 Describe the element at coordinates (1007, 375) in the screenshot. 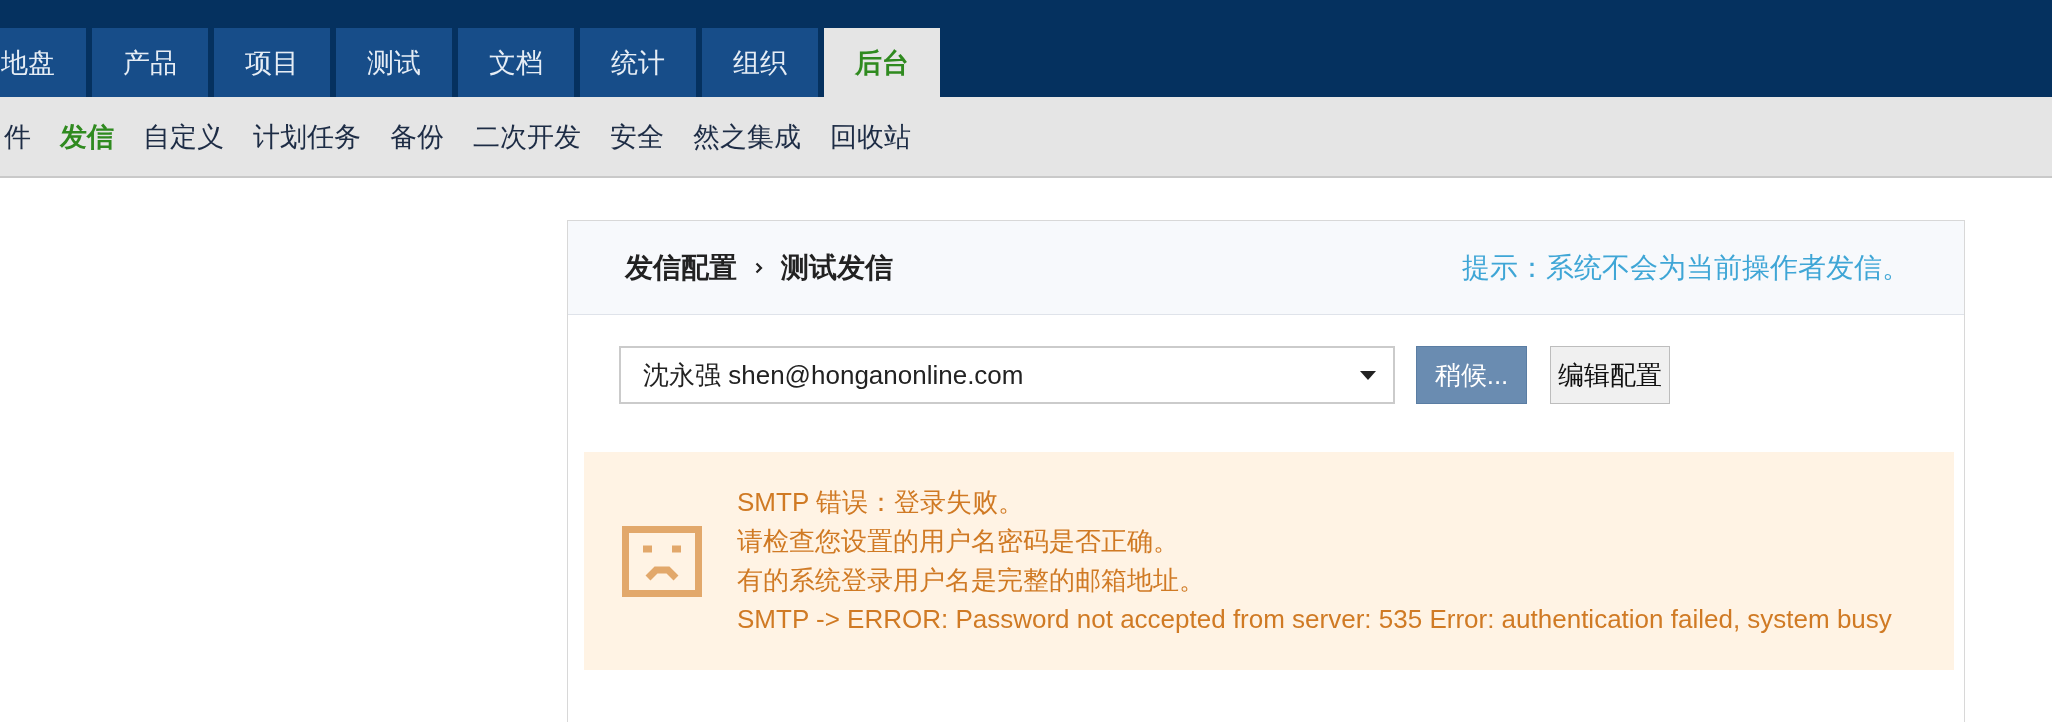

I see `recipient-select: 沈永强 shen@honganonline.com` at that location.